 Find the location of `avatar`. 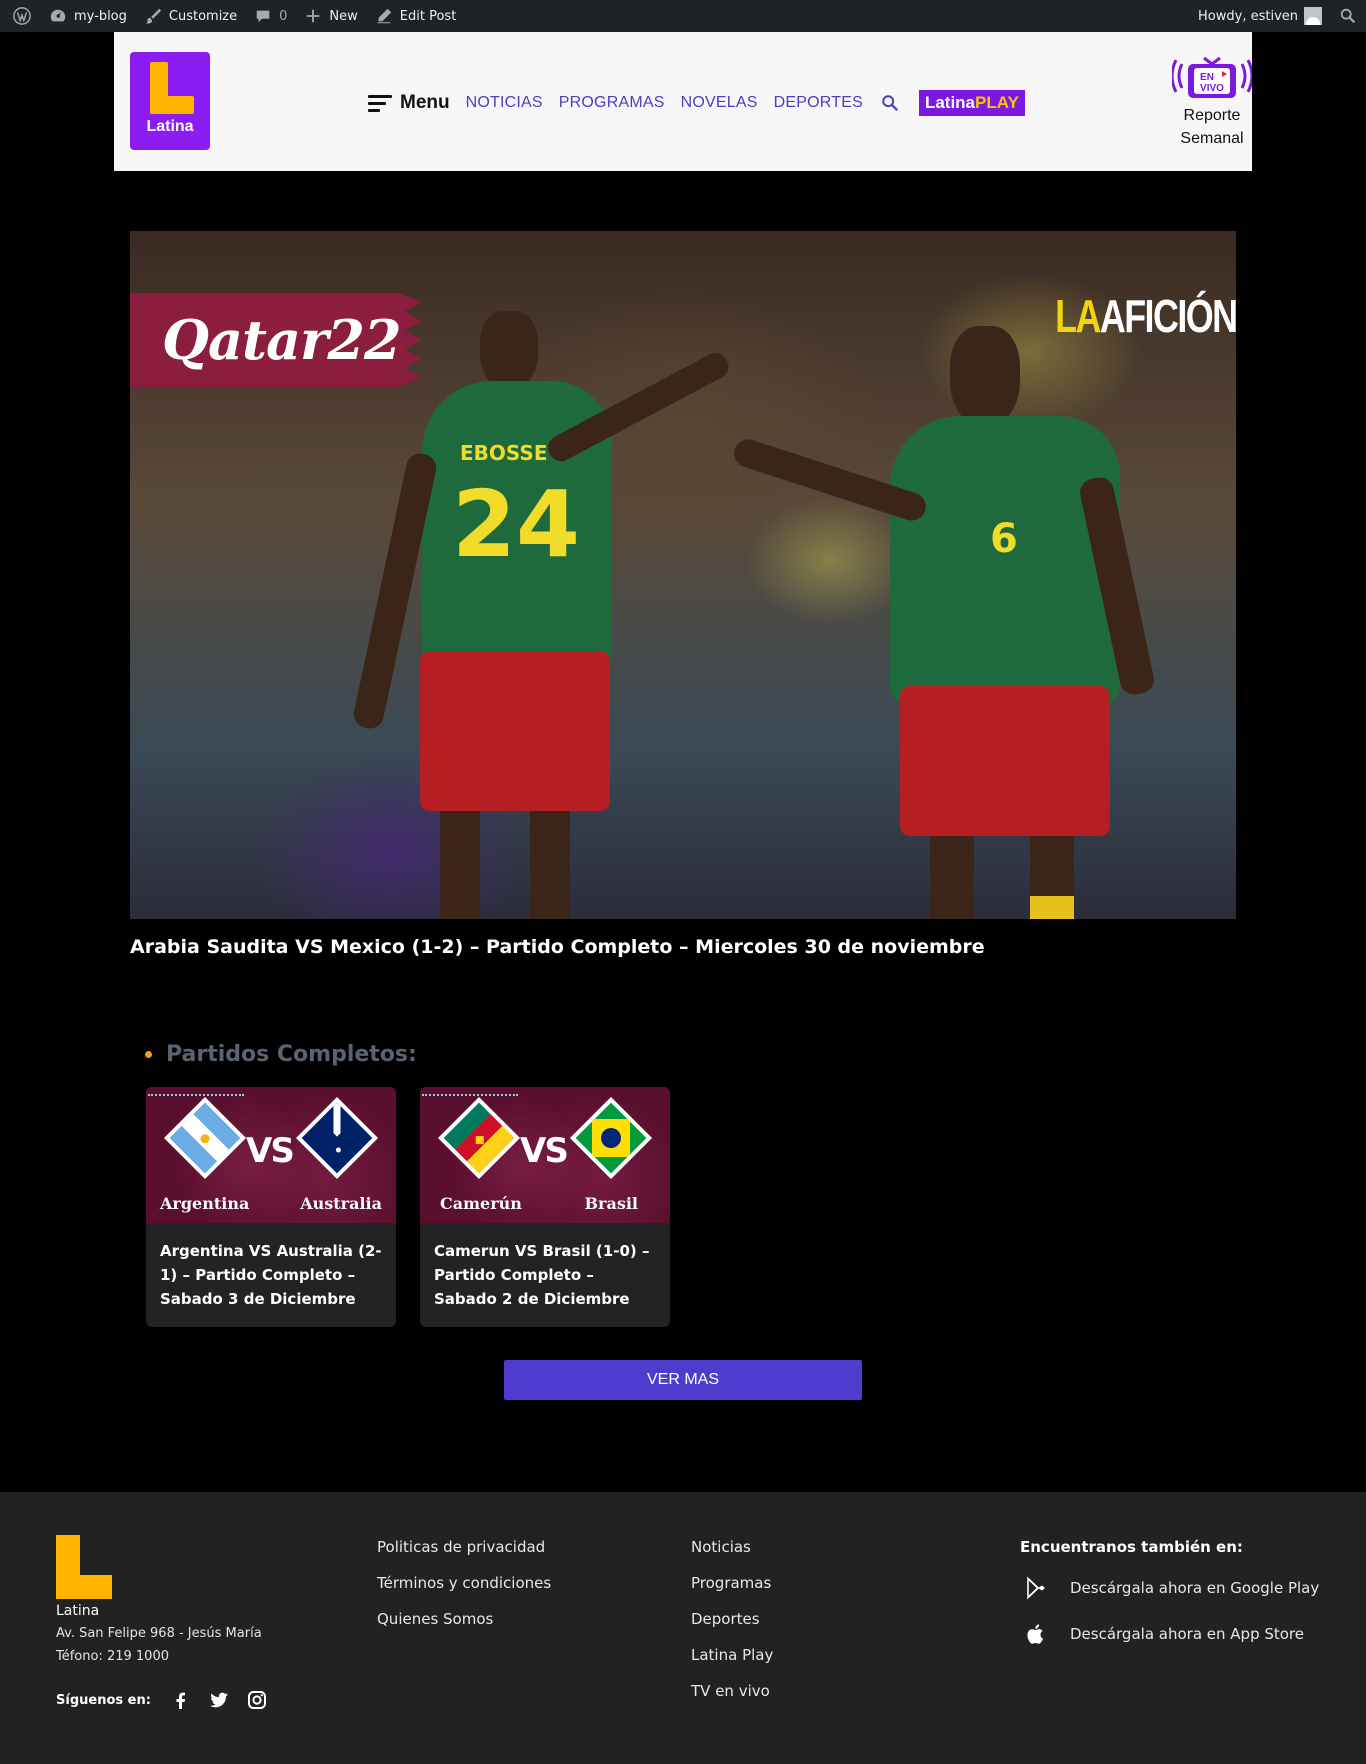

avatar is located at coordinates (1313, 16).